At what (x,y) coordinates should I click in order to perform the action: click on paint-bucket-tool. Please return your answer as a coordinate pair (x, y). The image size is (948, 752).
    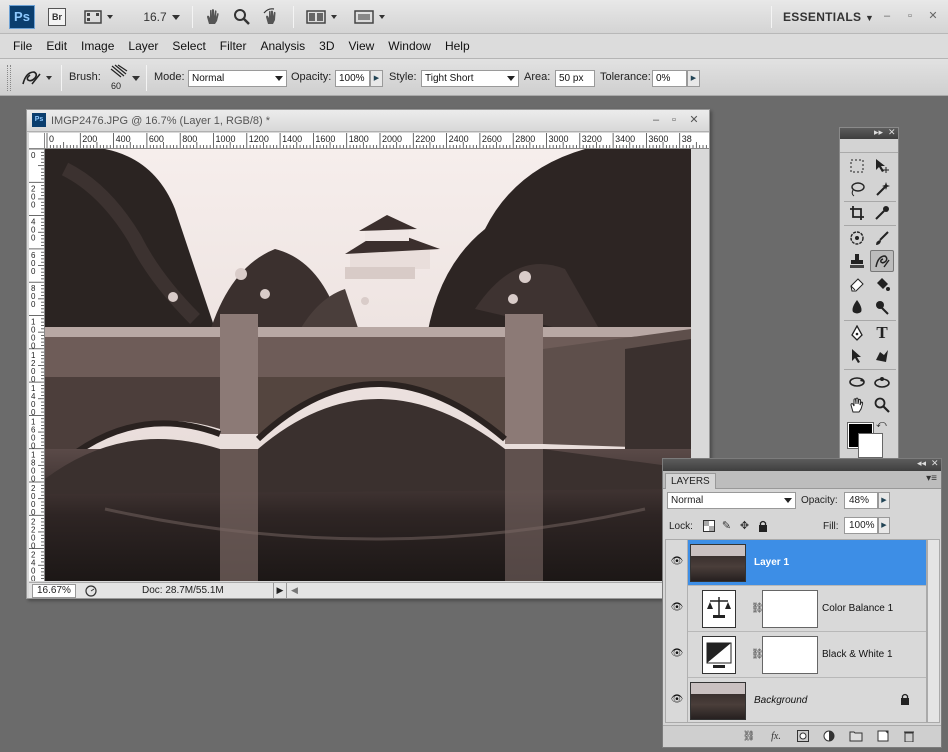
    Looking at the image, I should click on (882, 284).